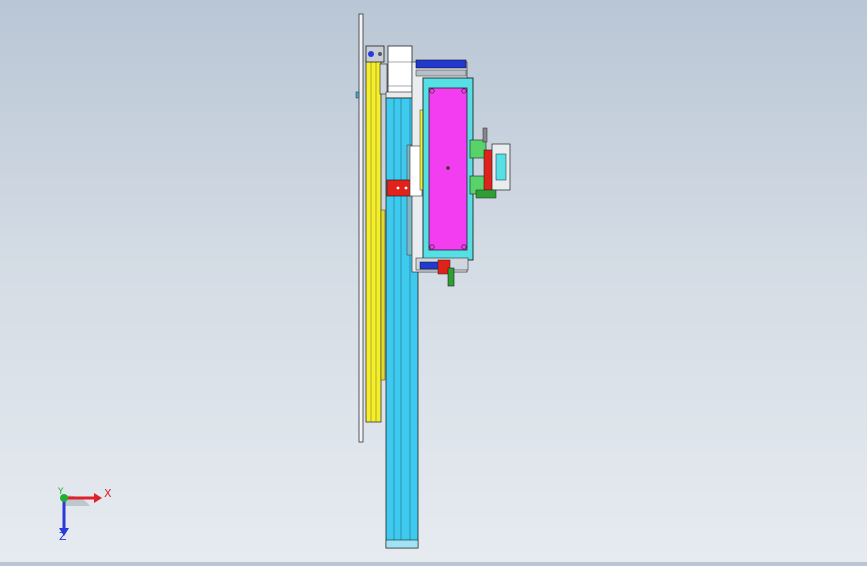 The width and height of the screenshot is (867, 566). I want to click on z-axis-label: Z, so click(63, 536).